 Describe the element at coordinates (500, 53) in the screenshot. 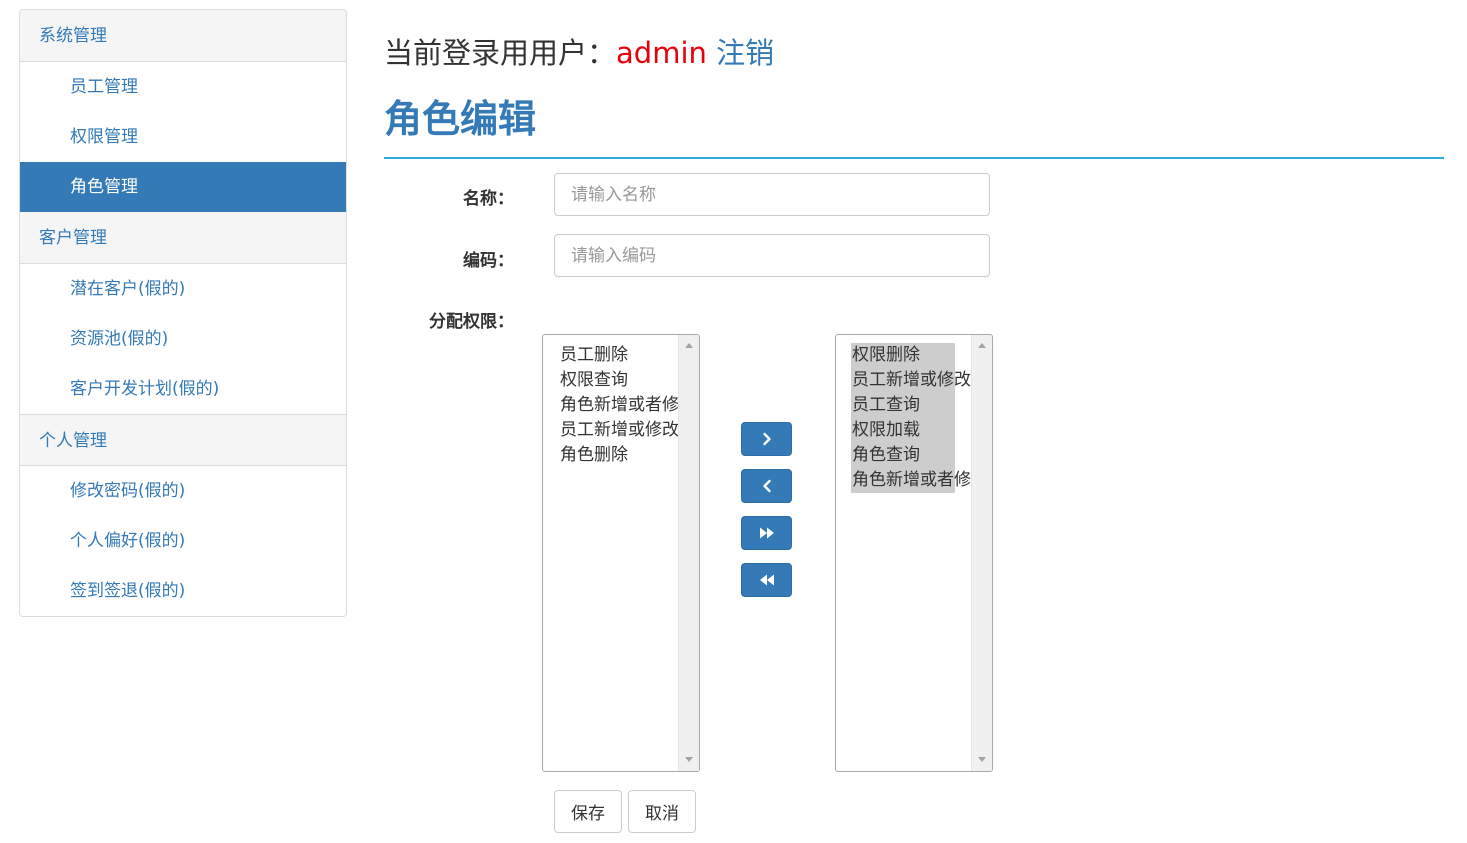

I see `login-prefix: 当前登录用用户：` at that location.